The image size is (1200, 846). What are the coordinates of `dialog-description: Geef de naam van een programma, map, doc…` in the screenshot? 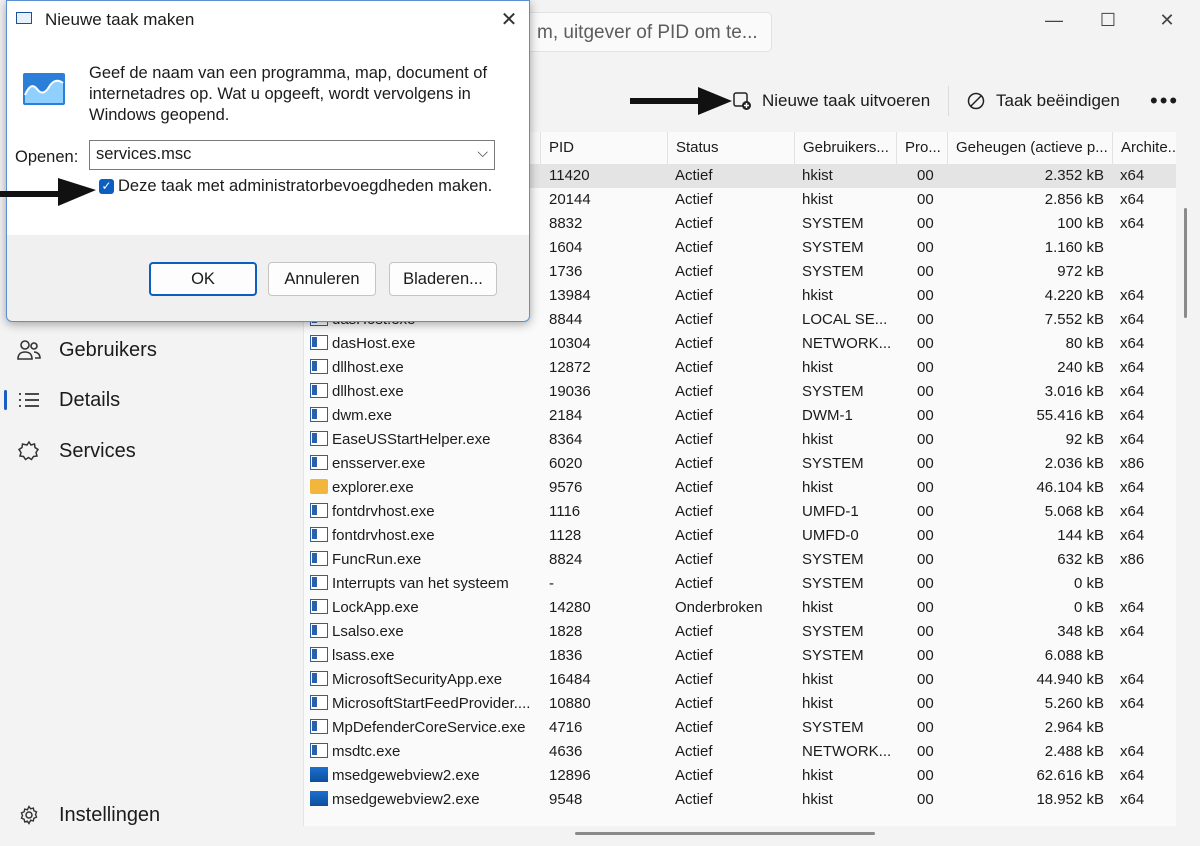 It's located at (288, 94).